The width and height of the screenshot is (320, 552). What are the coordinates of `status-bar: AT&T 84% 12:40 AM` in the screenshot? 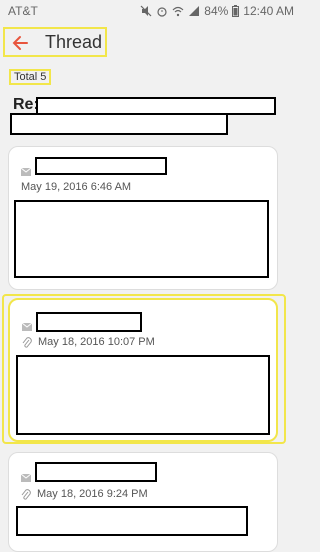 It's located at (150, 12).